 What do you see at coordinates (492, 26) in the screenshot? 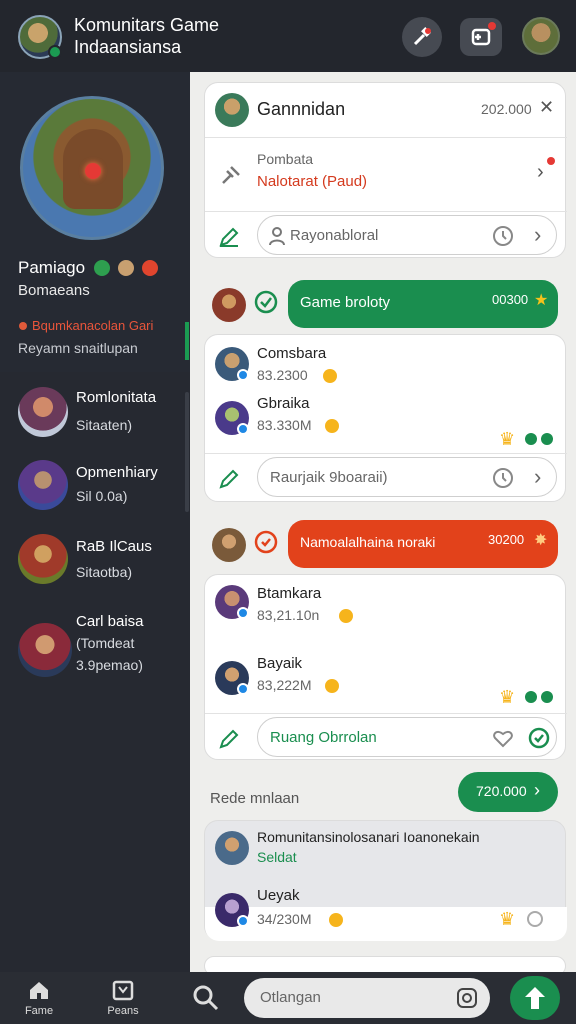
I see `notification-dot` at bounding box center [492, 26].